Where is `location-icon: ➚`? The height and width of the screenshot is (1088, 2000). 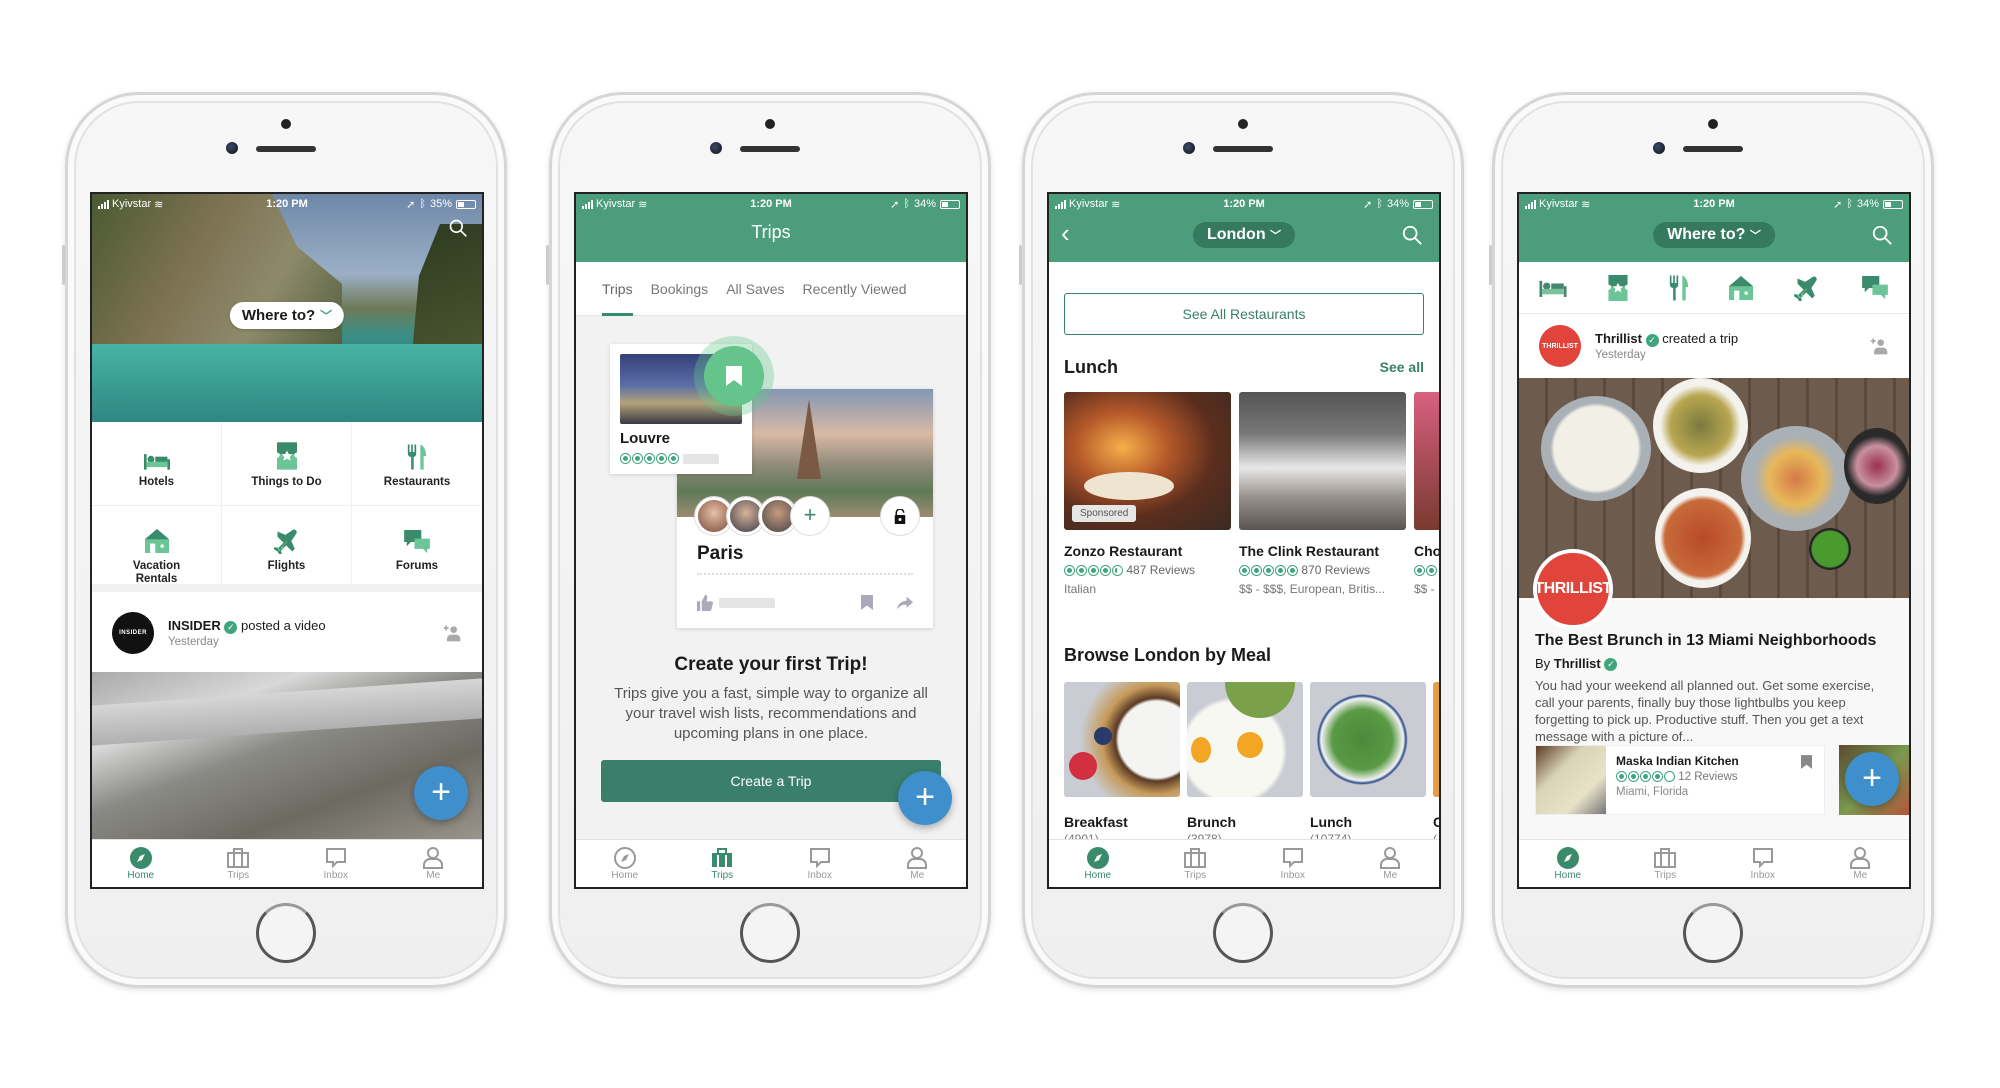
location-icon: ➚ is located at coordinates (895, 204).